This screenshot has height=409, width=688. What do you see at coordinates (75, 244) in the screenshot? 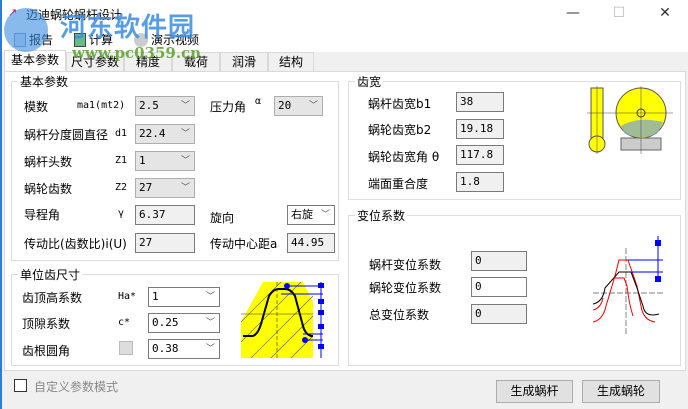
I see `ratio-label: 传动比(齿数比)i(U)` at bounding box center [75, 244].